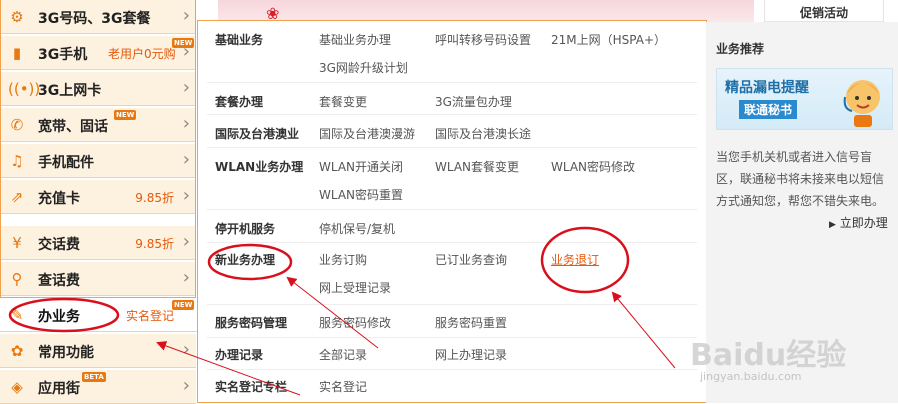 This screenshot has width=898, height=404. What do you see at coordinates (142, 53) in the screenshot?
I see `sidebar-item-promo: 老用户0元购` at bounding box center [142, 53].